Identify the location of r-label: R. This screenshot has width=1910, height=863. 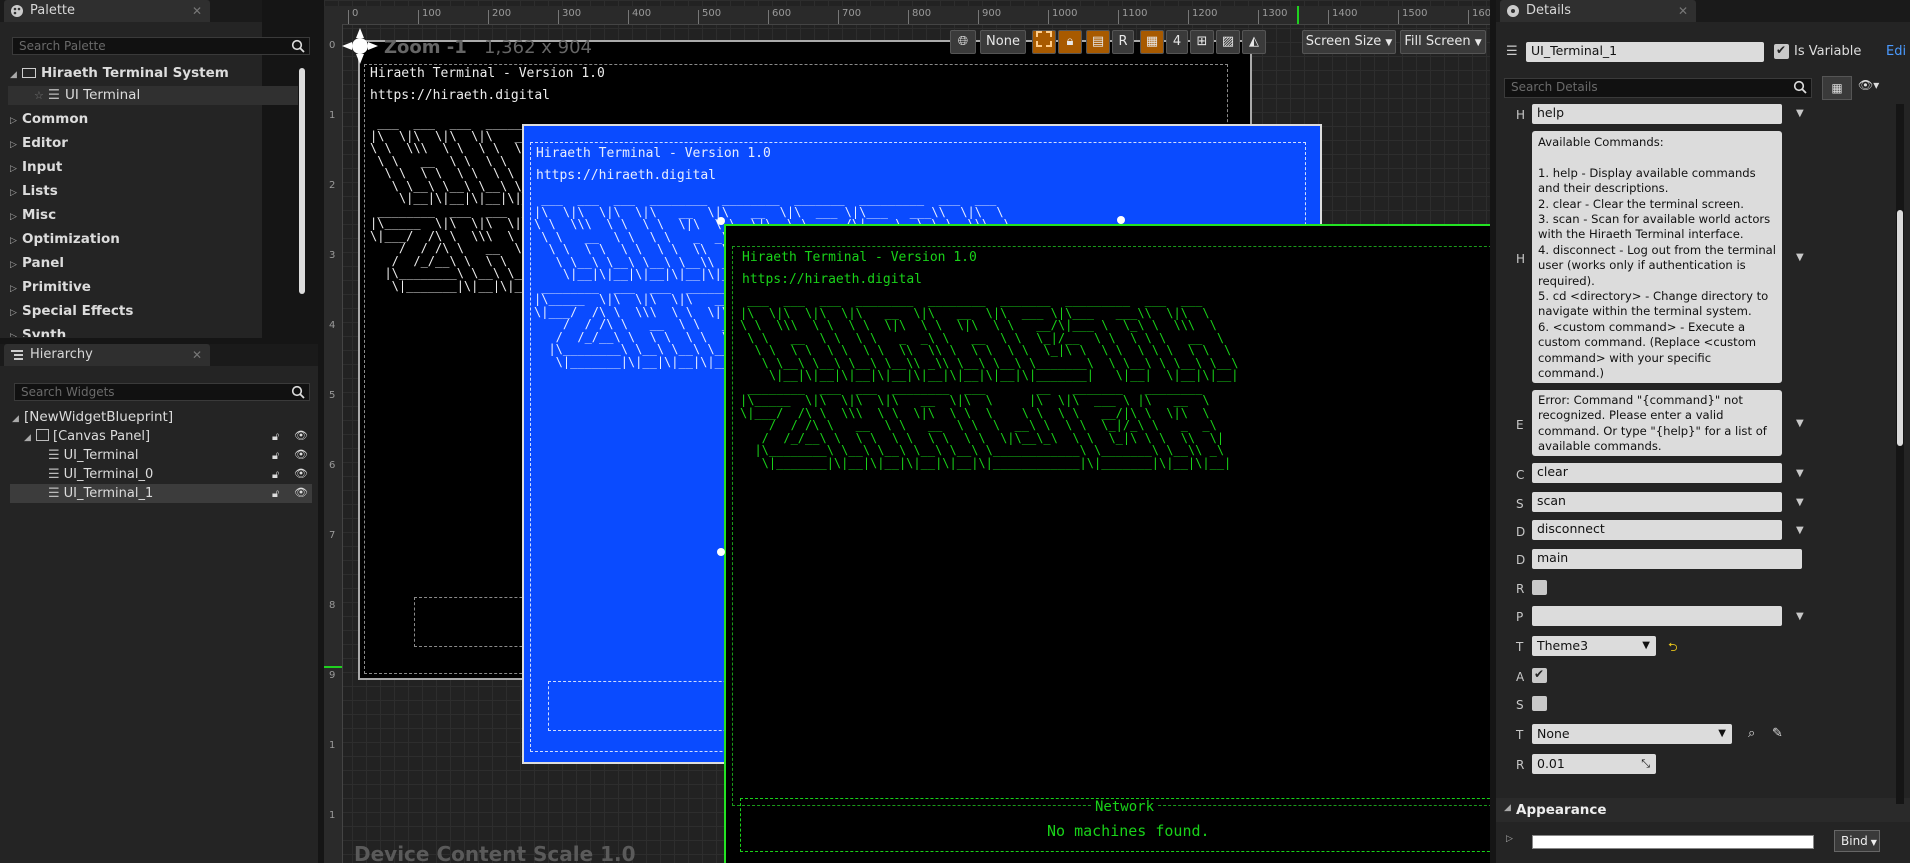
(1123, 41).